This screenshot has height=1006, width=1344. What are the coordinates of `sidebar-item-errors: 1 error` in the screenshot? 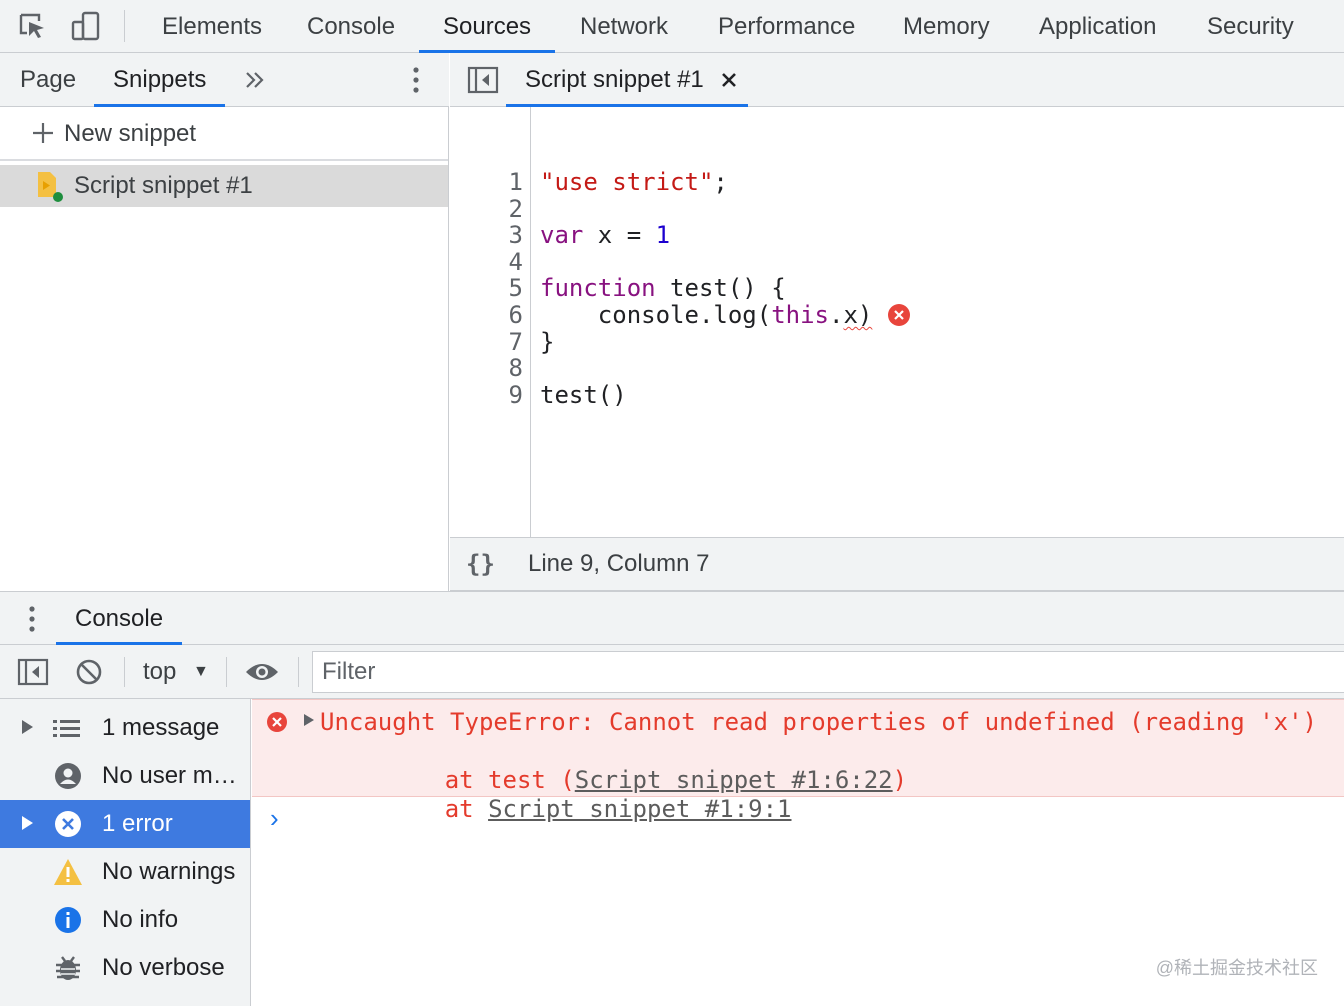 It's located at (125, 824).